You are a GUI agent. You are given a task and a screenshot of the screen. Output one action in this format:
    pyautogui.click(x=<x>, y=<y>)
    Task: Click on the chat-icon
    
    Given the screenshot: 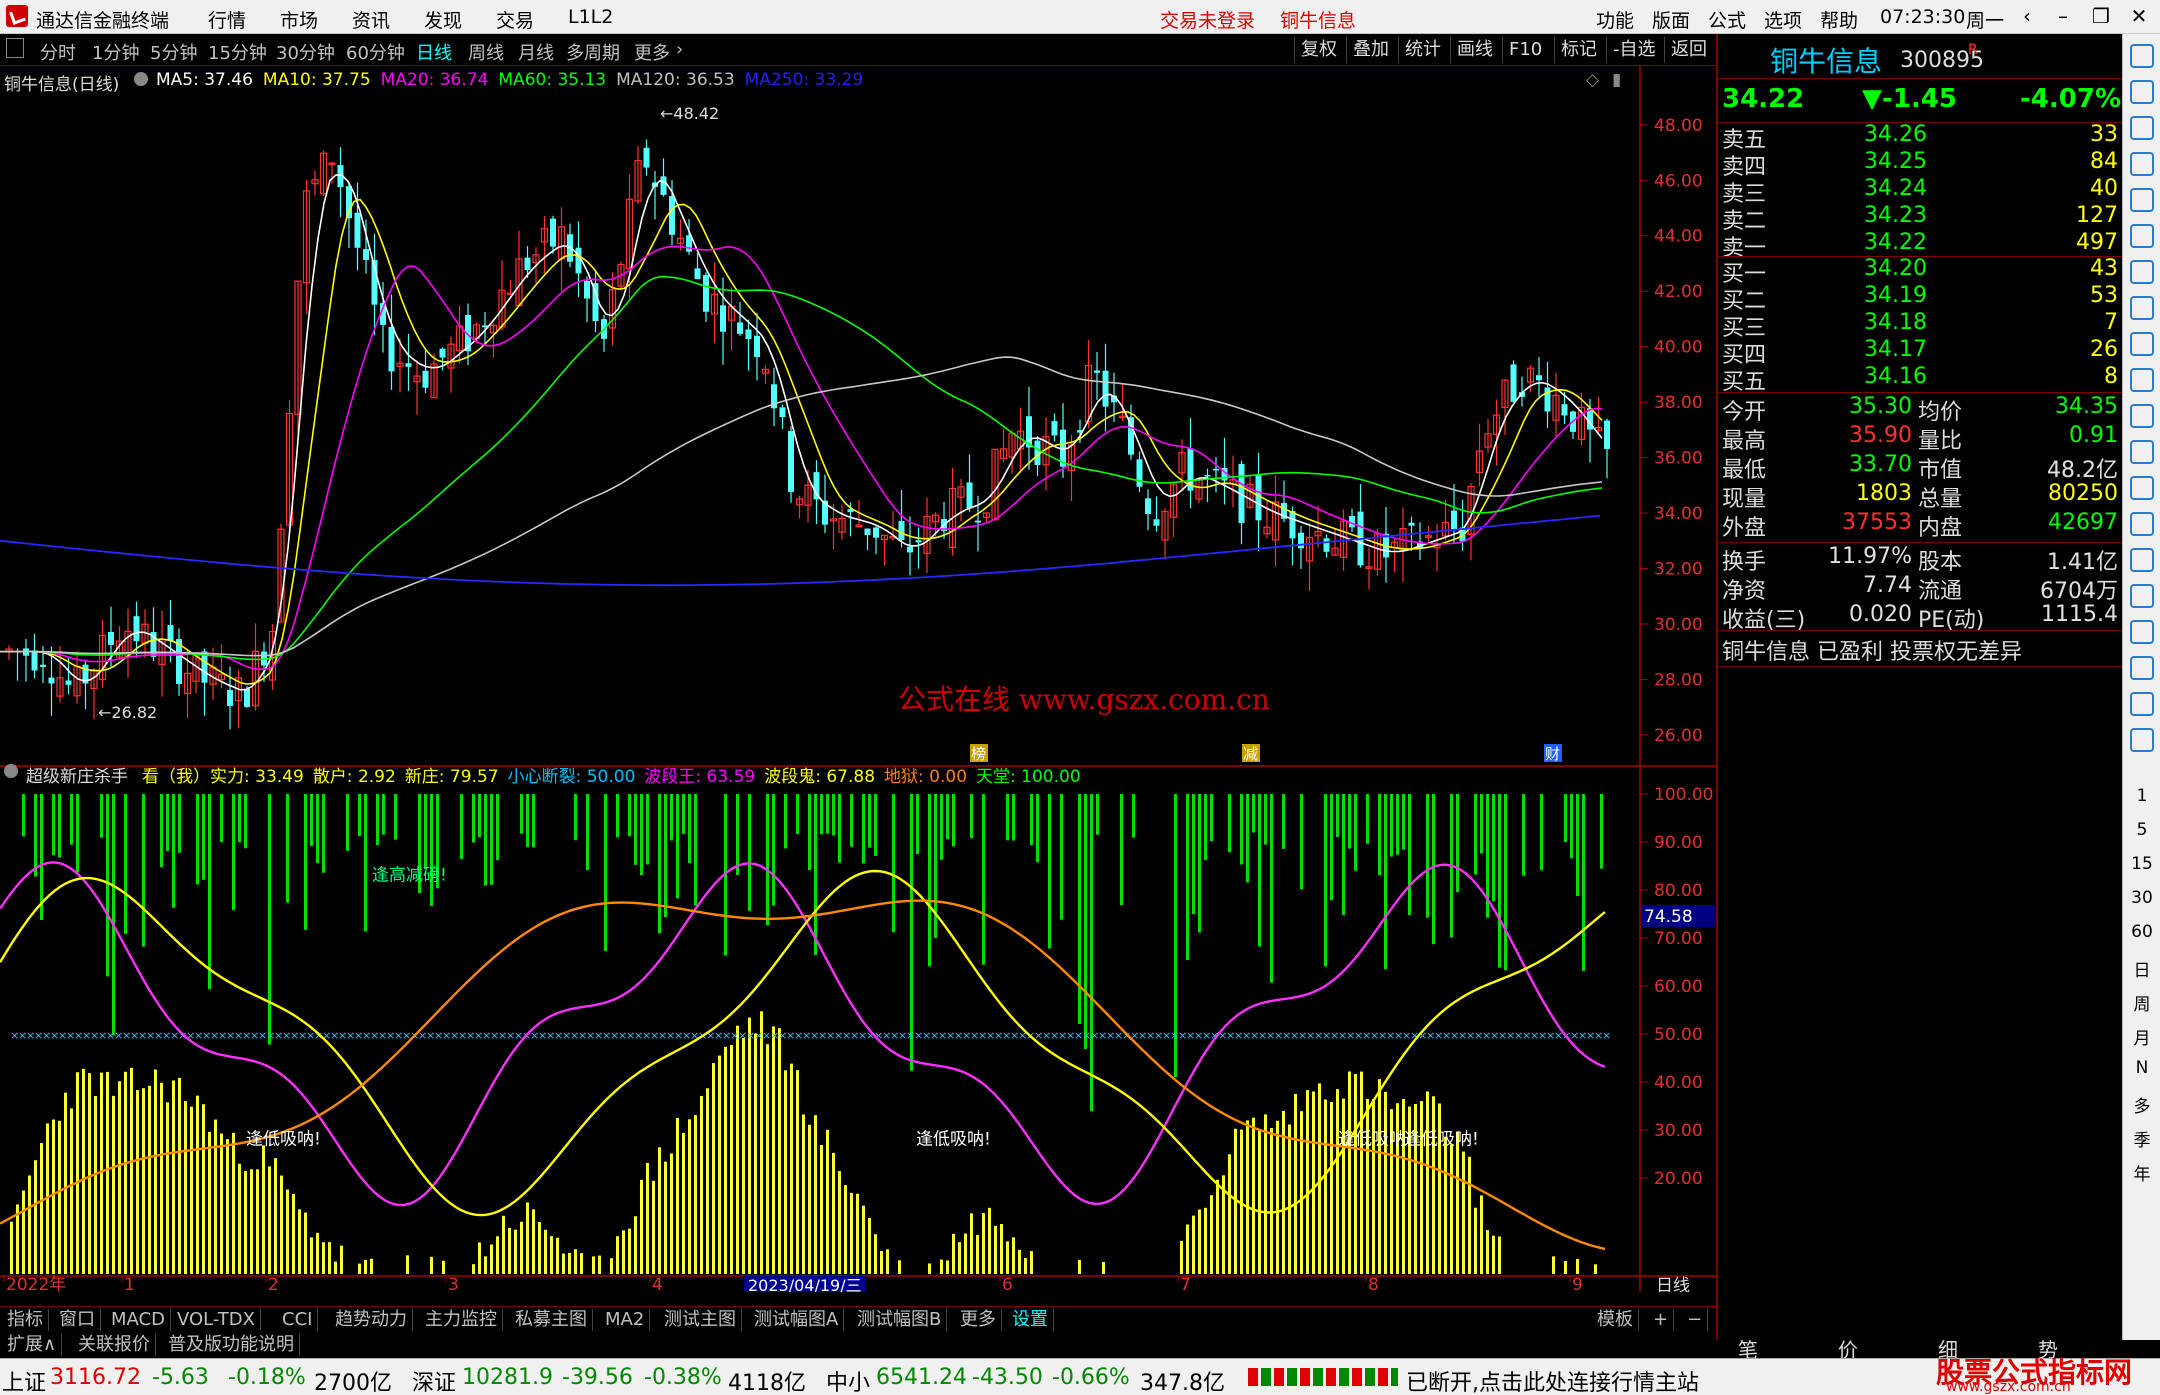 What is the action you would take?
    pyautogui.click(x=2142, y=488)
    